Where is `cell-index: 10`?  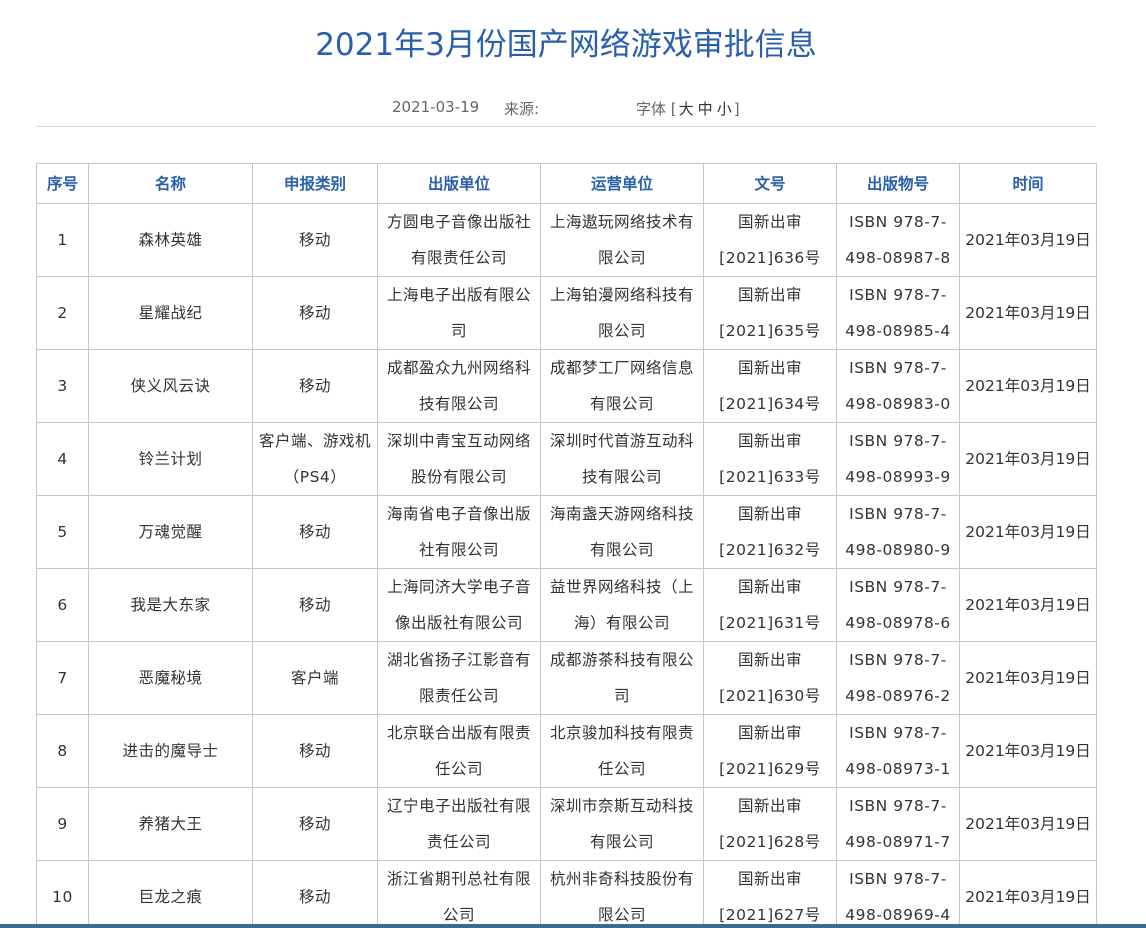 cell-index: 10 is located at coordinates (62, 894).